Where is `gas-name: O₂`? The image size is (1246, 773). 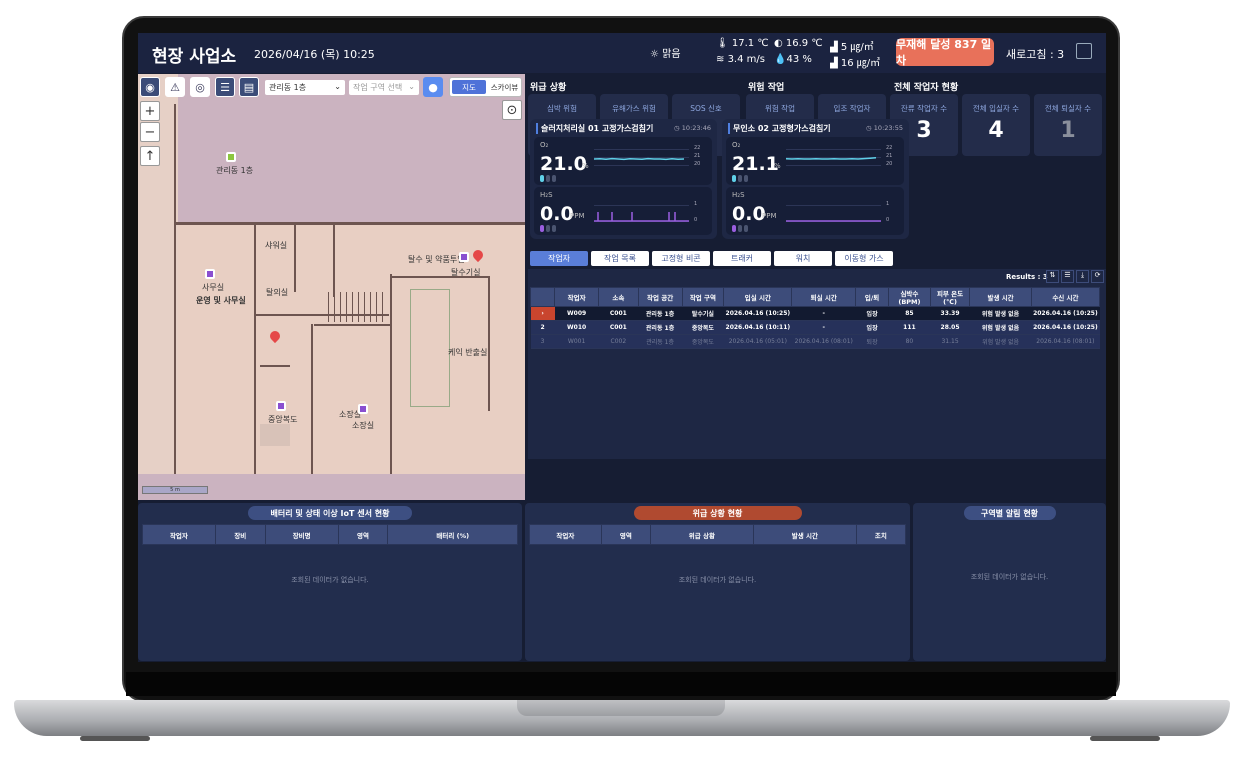
gas-name: O₂ is located at coordinates (544, 145).